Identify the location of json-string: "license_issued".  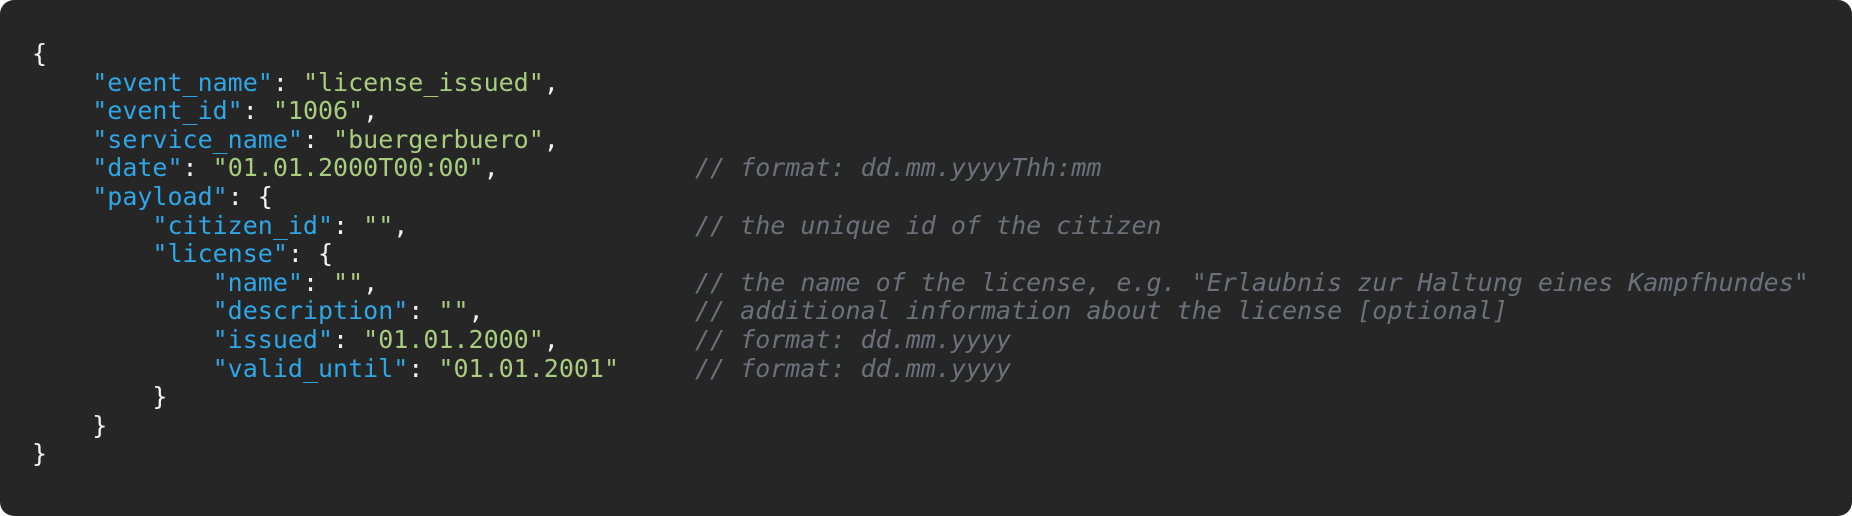
(423, 82).